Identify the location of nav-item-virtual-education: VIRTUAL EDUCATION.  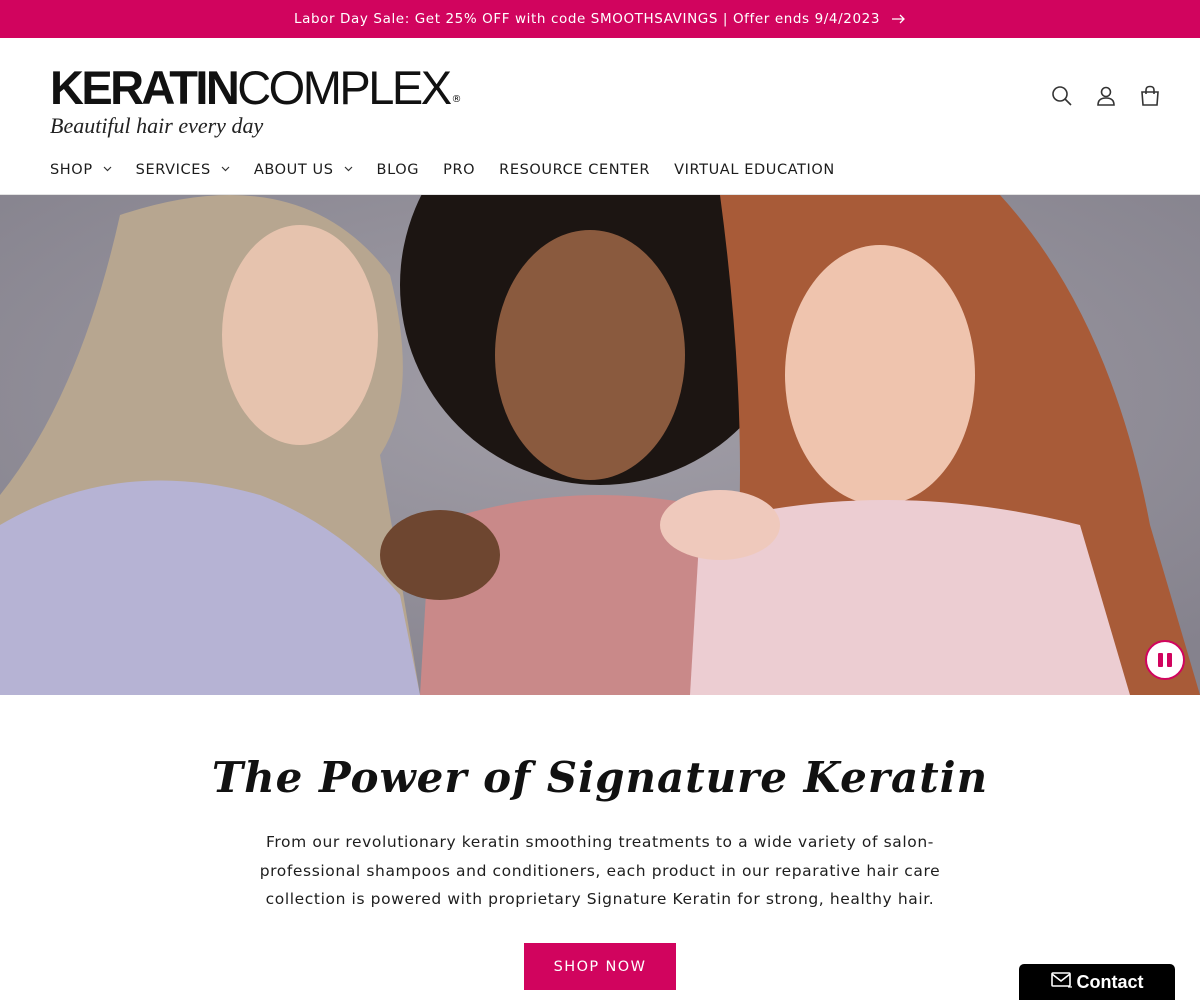
(754, 170).